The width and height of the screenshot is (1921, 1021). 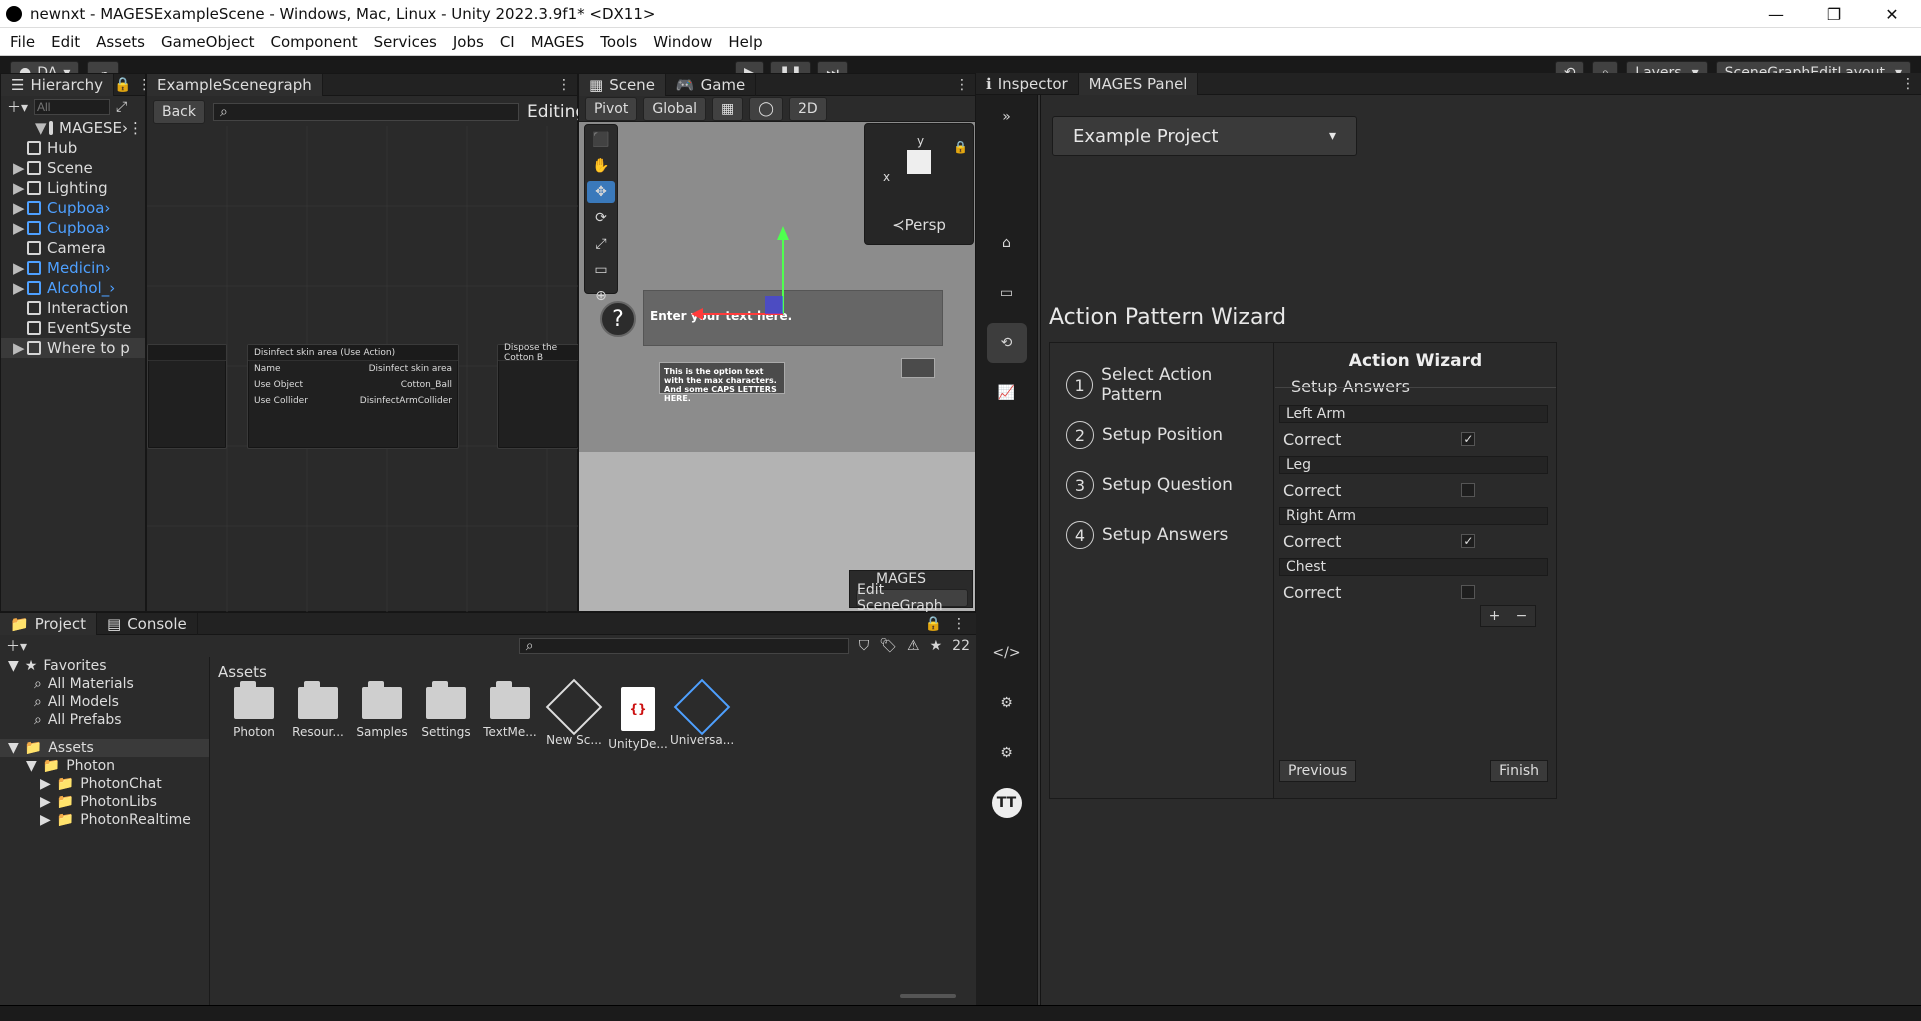 What do you see at coordinates (104, 748) in the screenshot?
I see `assets-header: ▼ 📁 Assets` at bounding box center [104, 748].